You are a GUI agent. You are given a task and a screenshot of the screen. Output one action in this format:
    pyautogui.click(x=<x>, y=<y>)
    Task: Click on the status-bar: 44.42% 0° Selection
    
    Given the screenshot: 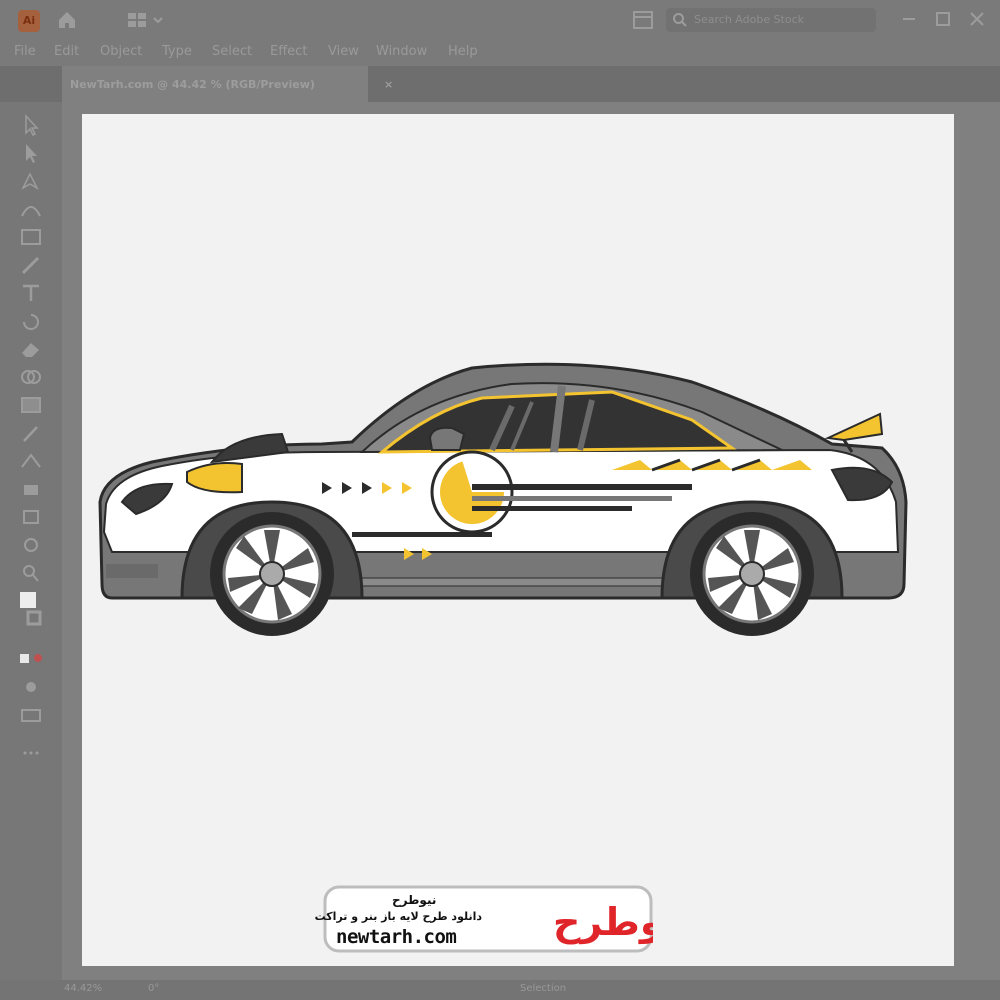 What is the action you would take?
    pyautogui.click(x=500, y=990)
    